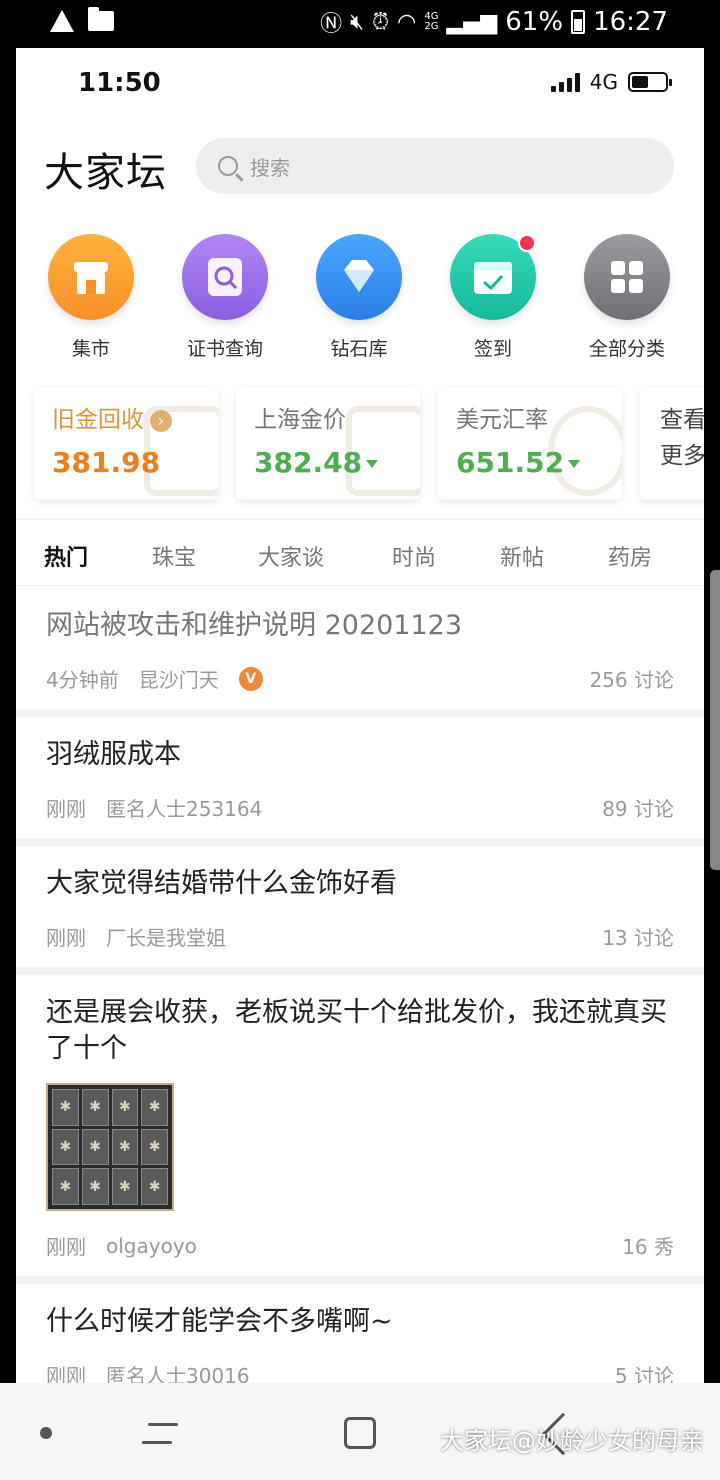 Image resolution: width=720 pixels, height=1480 pixels. I want to click on quick-entry-label: 集市, so click(90, 349).